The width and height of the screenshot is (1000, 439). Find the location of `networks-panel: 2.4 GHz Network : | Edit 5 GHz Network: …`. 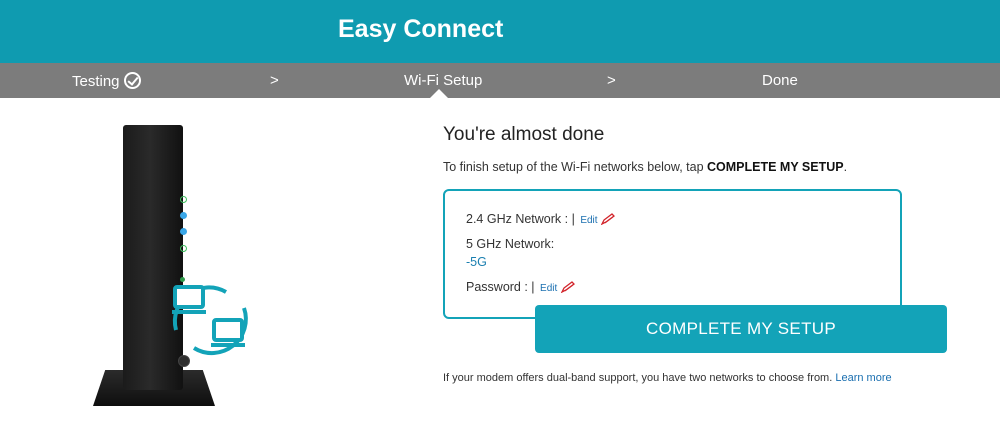

networks-panel: 2.4 GHz Network : | Edit 5 GHz Network: … is located at coordinates (672, 254).